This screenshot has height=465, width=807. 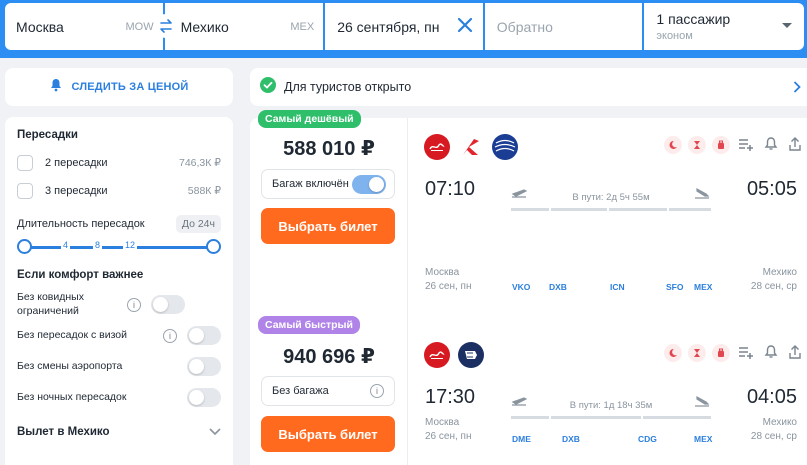 I want to click on baggage-label: Багаж включён, so click(x=310, y=184).